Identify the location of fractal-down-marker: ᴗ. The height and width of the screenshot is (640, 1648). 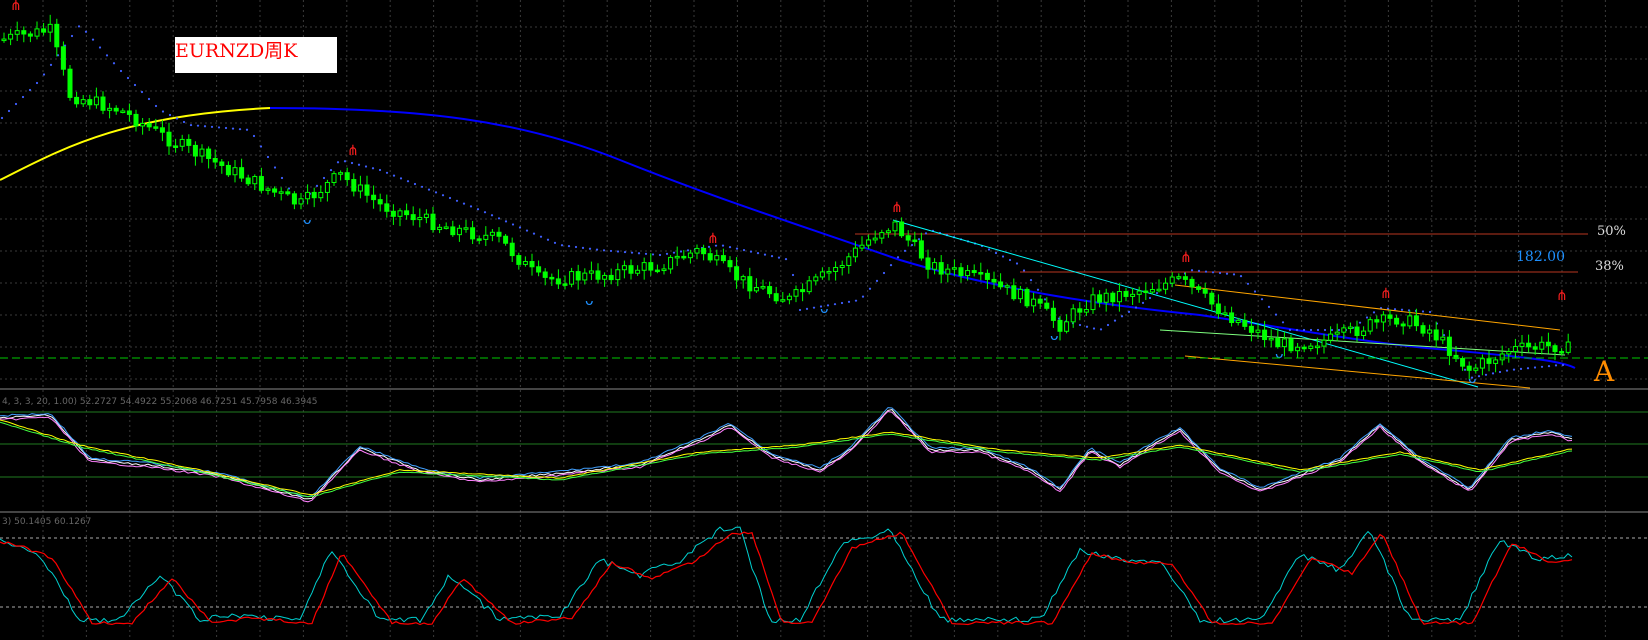
(824, 309).